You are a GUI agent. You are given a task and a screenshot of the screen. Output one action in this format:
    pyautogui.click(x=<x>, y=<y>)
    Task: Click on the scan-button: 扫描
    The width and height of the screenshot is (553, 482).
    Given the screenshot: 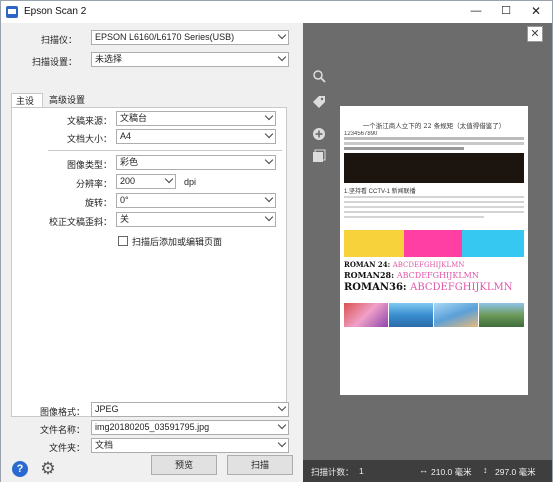 What is the action you would take?
    pyautogui.click(x=260, y=465)
    